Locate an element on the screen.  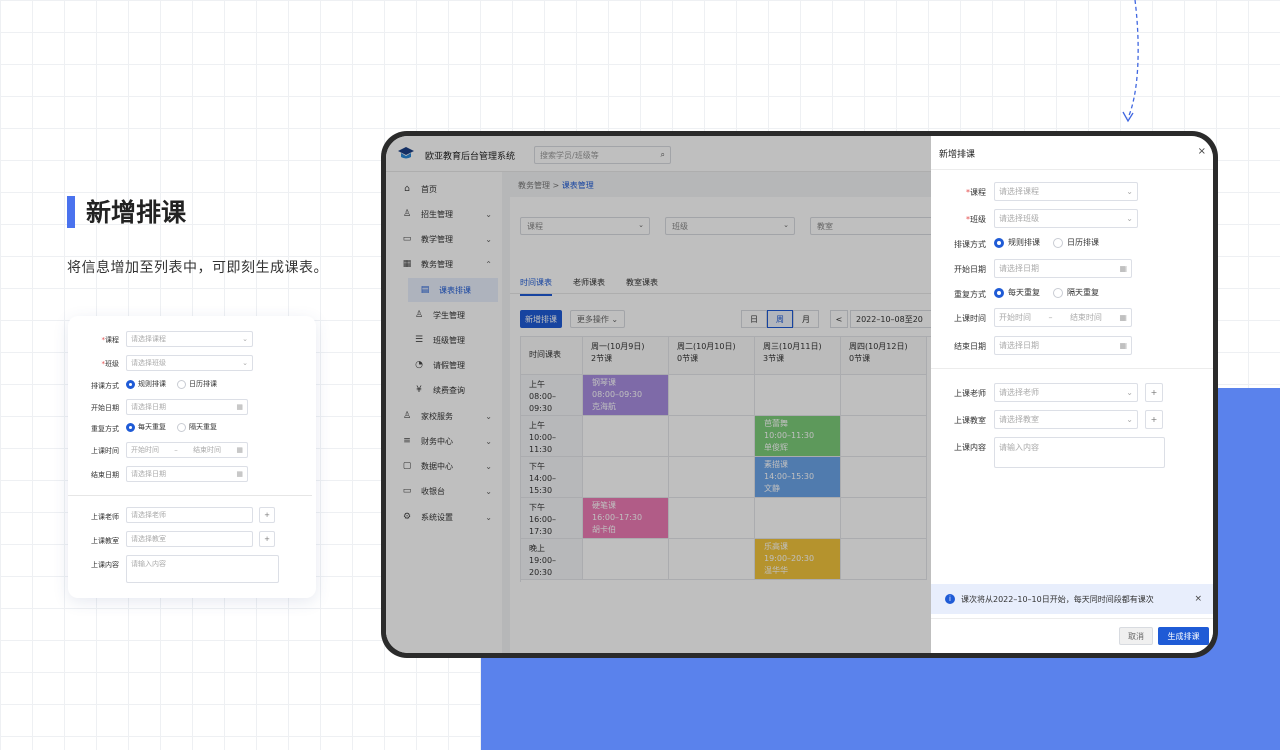
teacher-select: 请选择老师 ⌄ is located at coordinates (1066, 392).